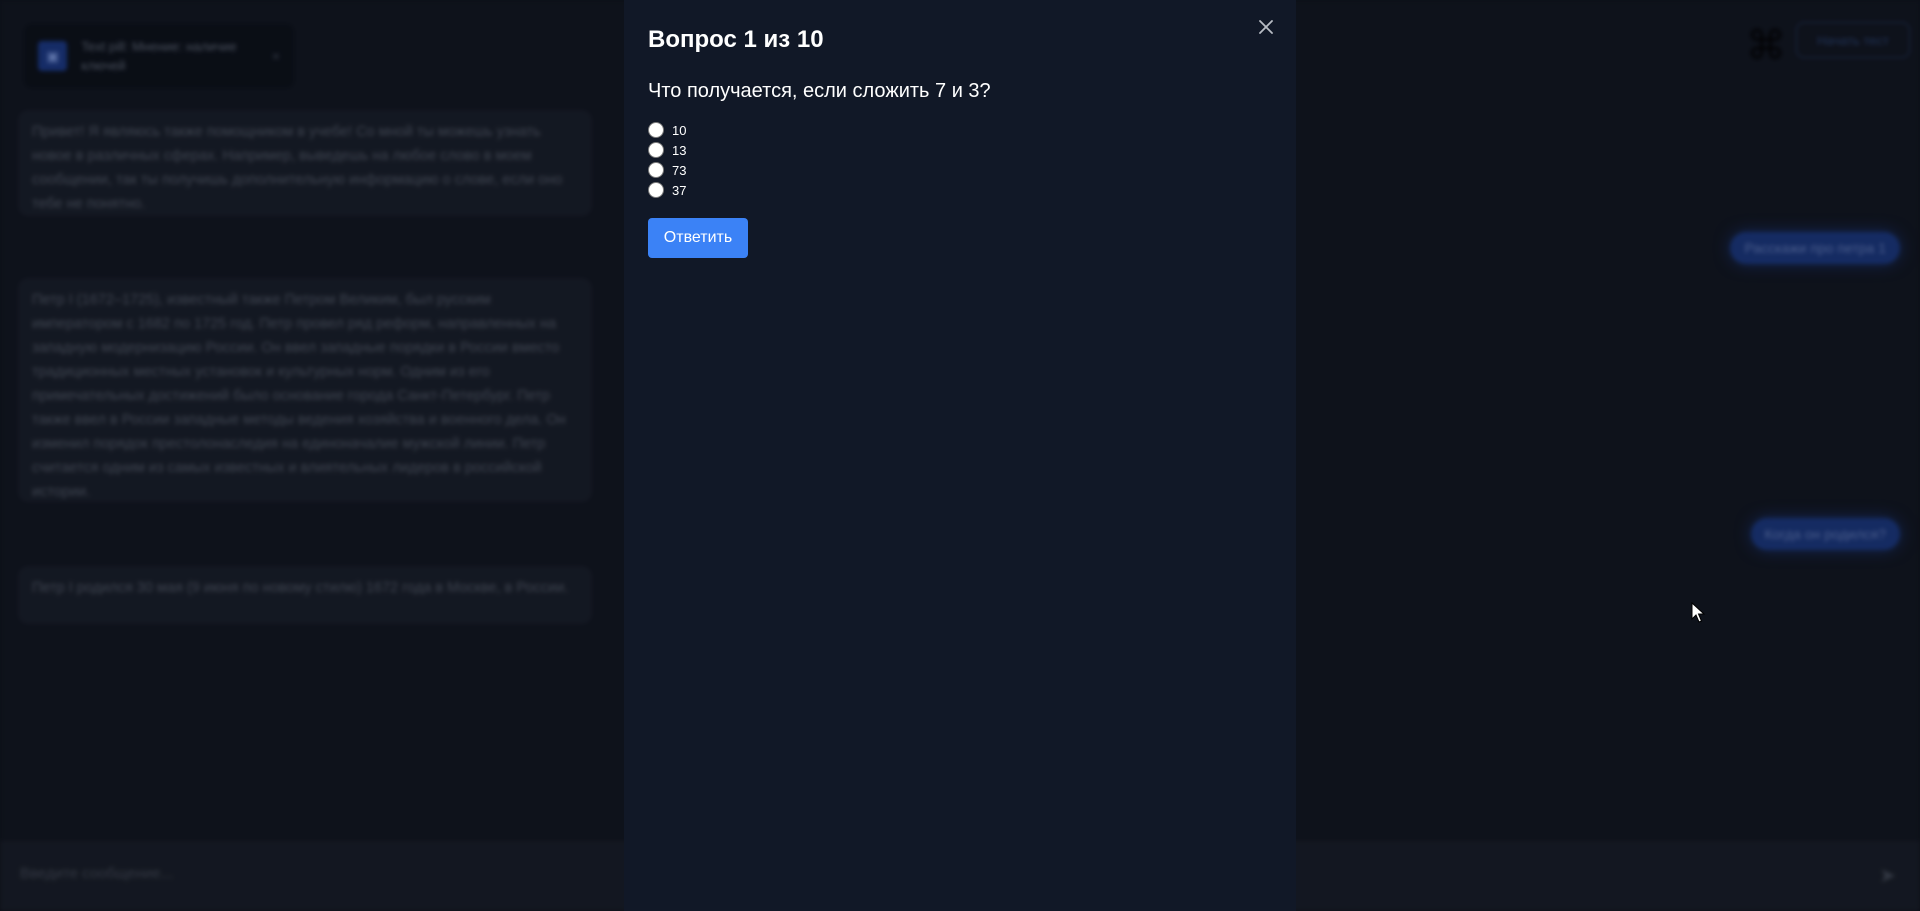 The image size is (1920, 911). Describe the element at coordinates (679, 170) in the screenshot. I see `answer-option-label: 73` at that location.